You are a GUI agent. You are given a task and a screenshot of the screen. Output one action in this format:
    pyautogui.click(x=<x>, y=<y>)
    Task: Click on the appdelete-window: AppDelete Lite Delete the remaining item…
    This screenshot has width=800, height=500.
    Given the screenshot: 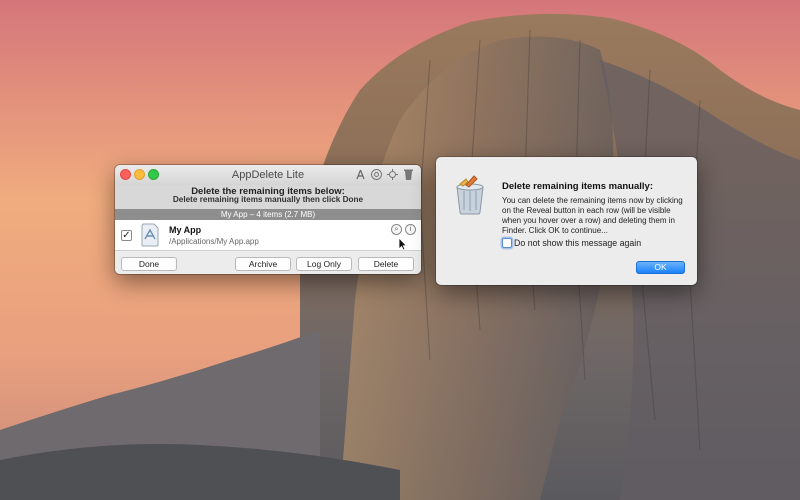 What is the action you would take?
    pyautogui.click(x=268, y=219)
    